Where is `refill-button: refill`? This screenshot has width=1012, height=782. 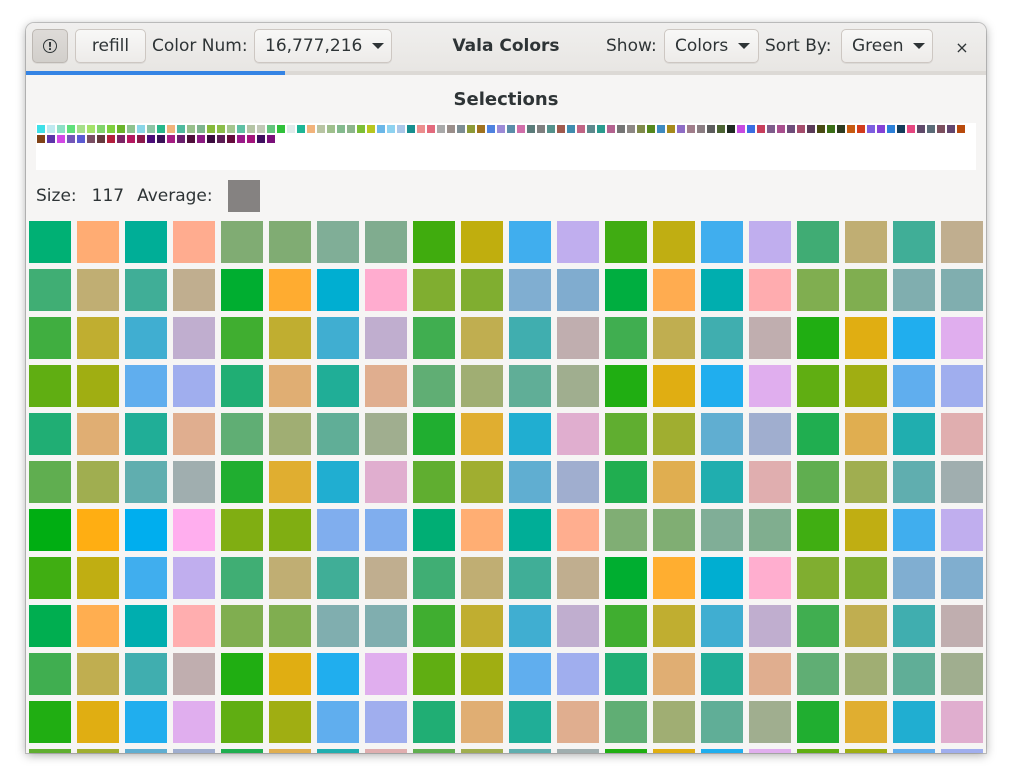
refill-button: refill is located at coordinates (110, 46).